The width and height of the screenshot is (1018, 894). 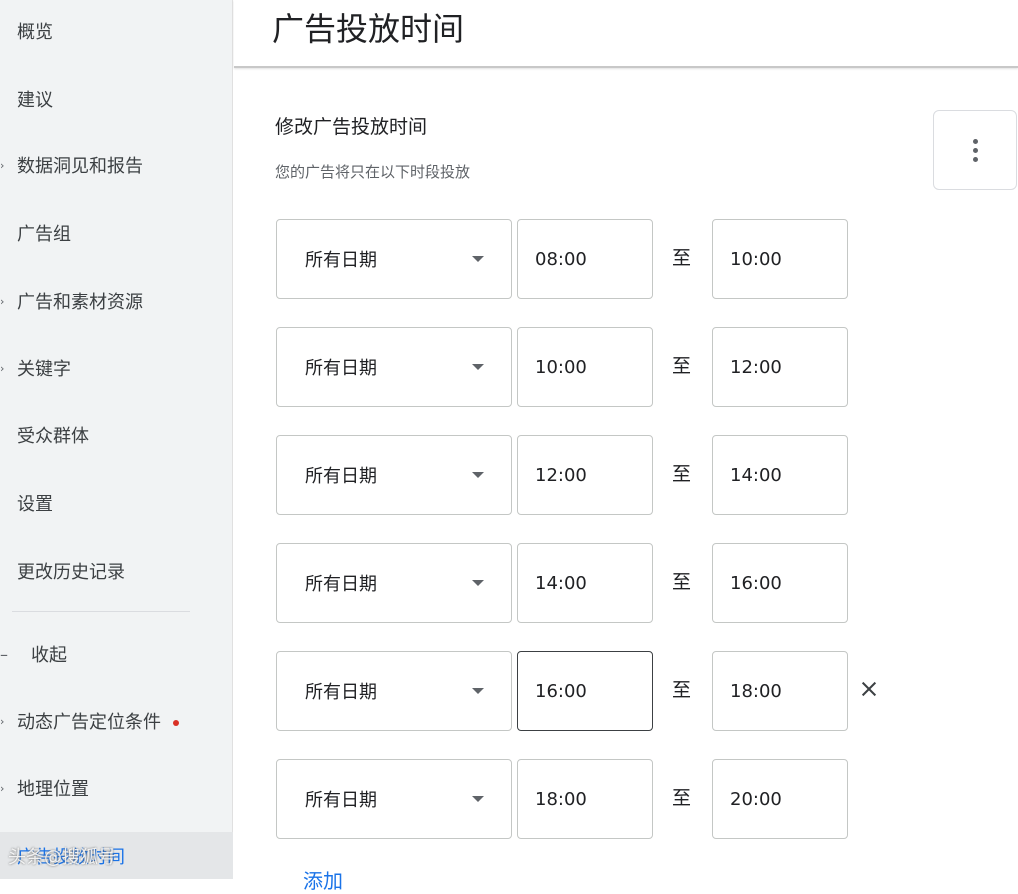 I want to click on schedule-row: 所有日期 14:00 至 16:00, so click(x=509, y=583).